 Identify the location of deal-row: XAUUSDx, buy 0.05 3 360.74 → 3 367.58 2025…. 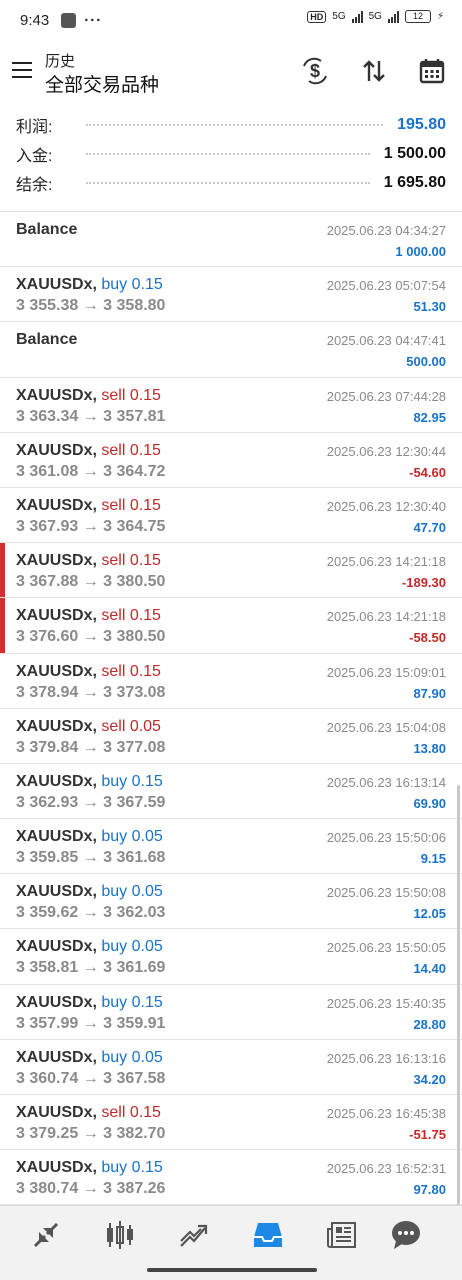
(231, 1067).